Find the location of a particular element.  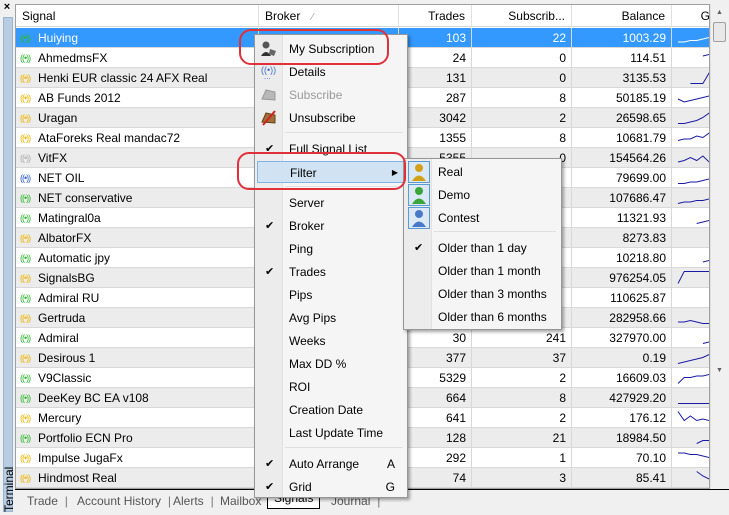

signal-name: Portfolio ECN Pro is located at coordinates (85, 438).